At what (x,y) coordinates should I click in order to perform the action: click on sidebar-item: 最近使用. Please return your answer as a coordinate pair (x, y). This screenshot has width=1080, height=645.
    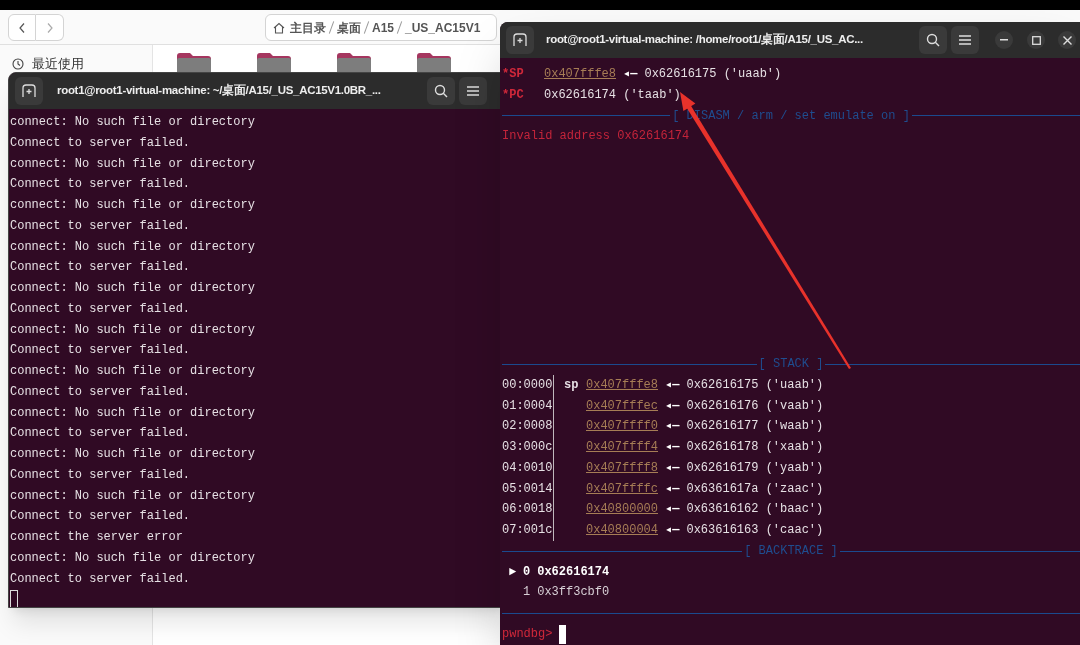
    Looking at the image, I should click on (82, 64).